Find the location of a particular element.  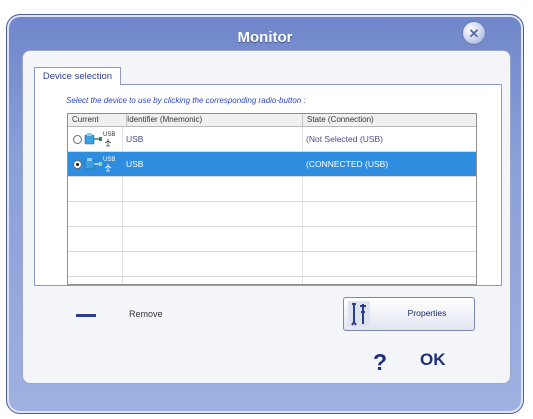

table-row: USB USB (Not Selected (USB) is located at coordinates (272, 139).